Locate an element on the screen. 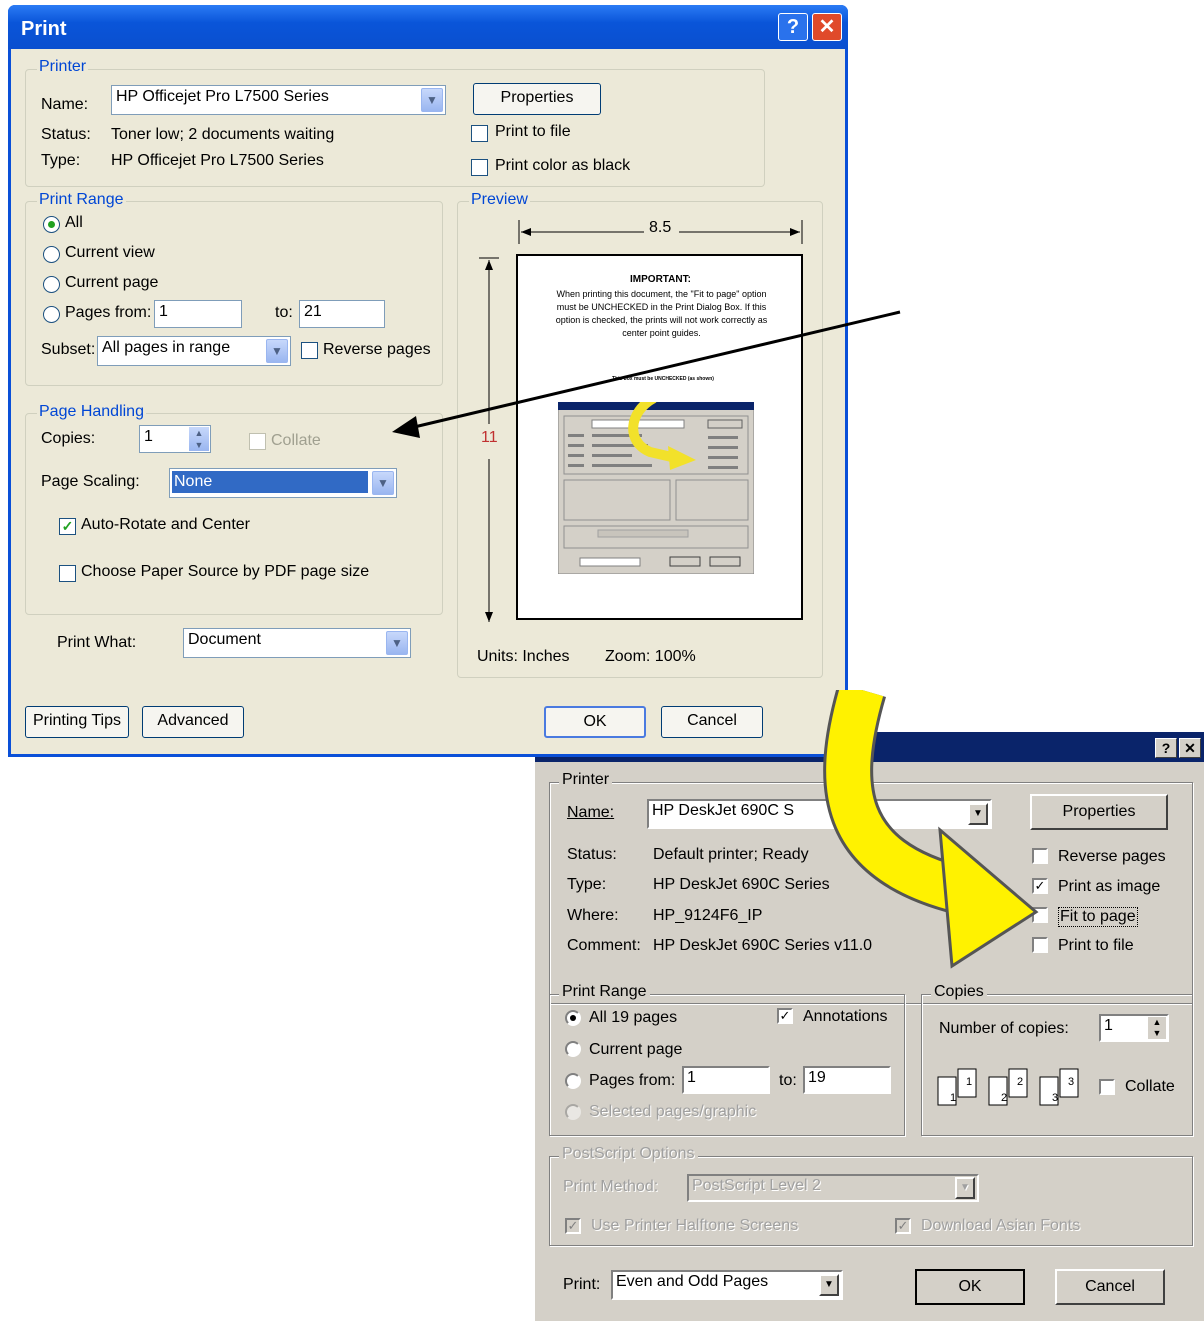  halftone-label: Use Printer Halftone Screens is located at coordinates (695, 1225).